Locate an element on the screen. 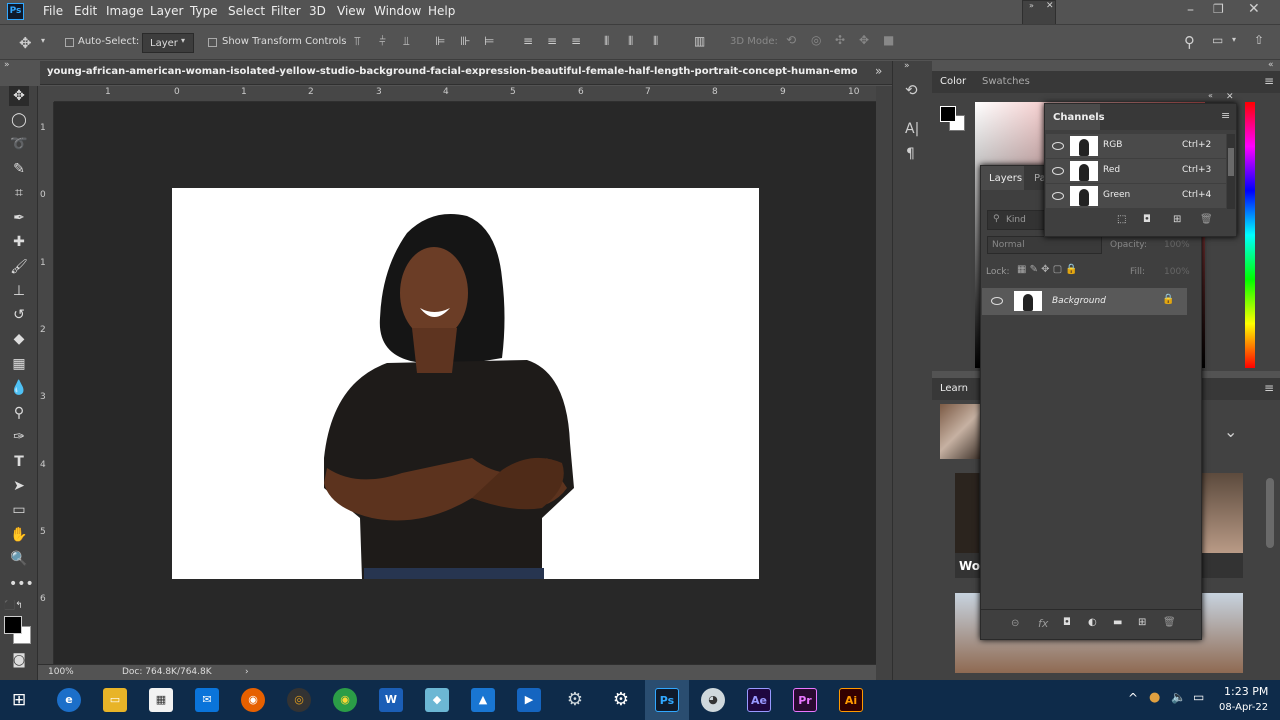 This screenshot has height=720, width=1280. align-right-icon: ⊨ is located at coordinates (489, 41).